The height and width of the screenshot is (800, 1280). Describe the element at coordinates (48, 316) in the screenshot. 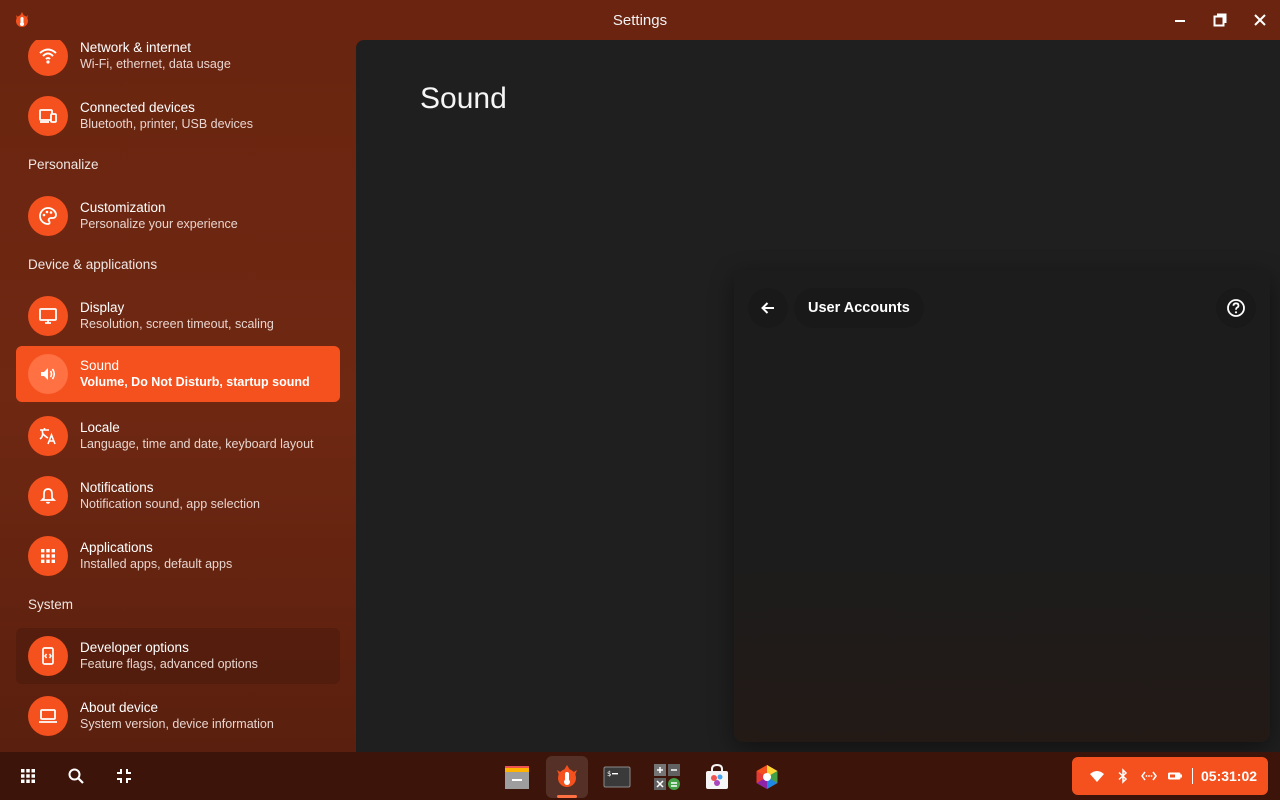

I see `monitor-icon` at that location.